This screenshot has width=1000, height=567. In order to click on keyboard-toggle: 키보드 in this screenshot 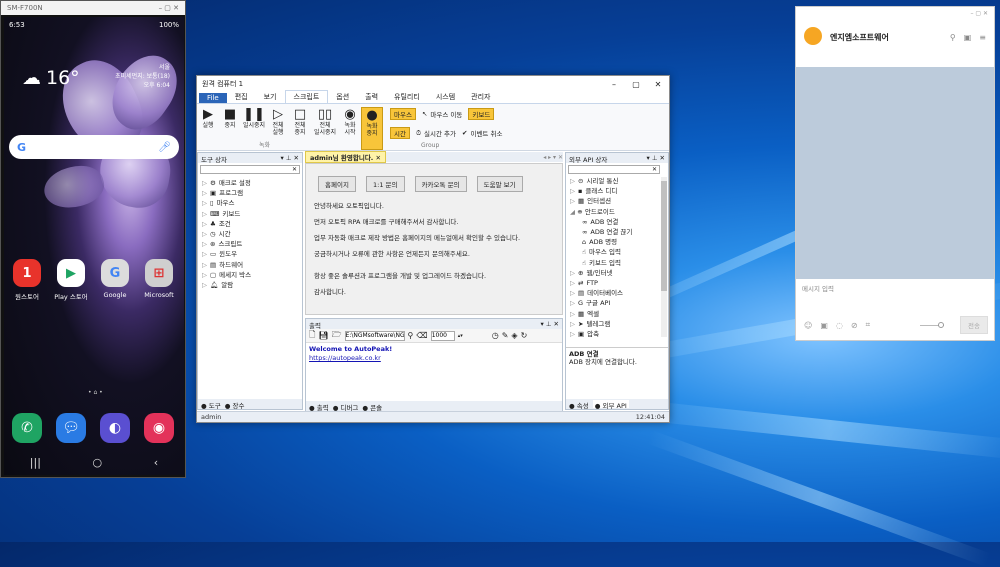, I will do `click(481, 114)`.